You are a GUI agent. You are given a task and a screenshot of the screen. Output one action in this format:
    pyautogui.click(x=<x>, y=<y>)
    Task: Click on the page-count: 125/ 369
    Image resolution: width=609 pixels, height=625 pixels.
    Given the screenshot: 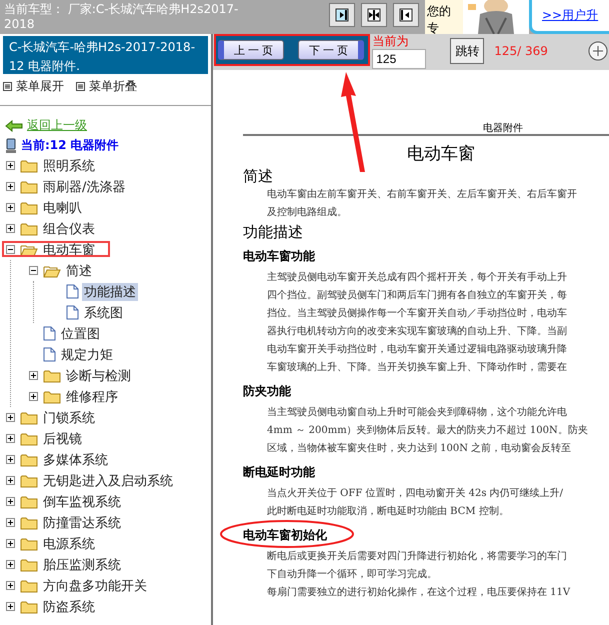 What is the action you would take?
    pyautogui.click(x=521, y=51)
    